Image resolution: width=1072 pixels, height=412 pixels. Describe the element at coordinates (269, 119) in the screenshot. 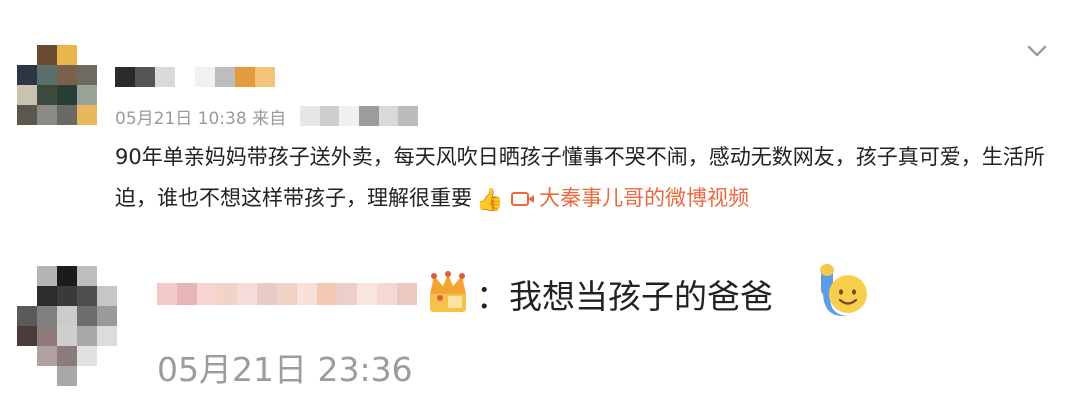

I see `post-source-label: 来自` at that location.